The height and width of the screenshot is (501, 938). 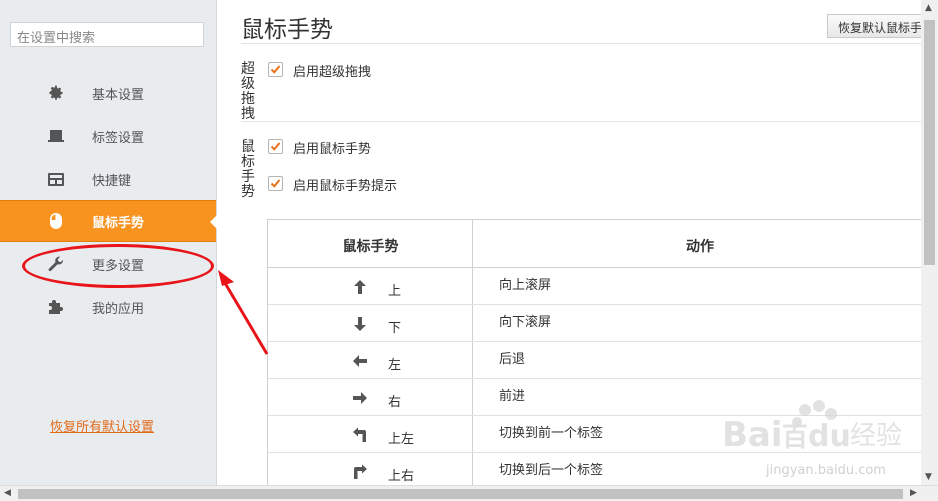 What do you see at coordinates (118, 223) in the screenshot?
I see `sidebar-item-label: 鼠标手势` at bounding box center [118, 223].